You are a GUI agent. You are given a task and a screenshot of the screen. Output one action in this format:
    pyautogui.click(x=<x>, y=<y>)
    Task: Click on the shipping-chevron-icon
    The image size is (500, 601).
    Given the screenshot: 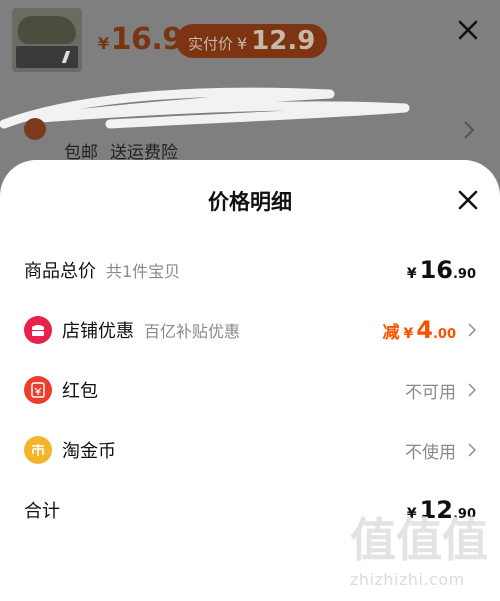 What is the action you would take?
    pyautogui.click(x=469, y=130)
    